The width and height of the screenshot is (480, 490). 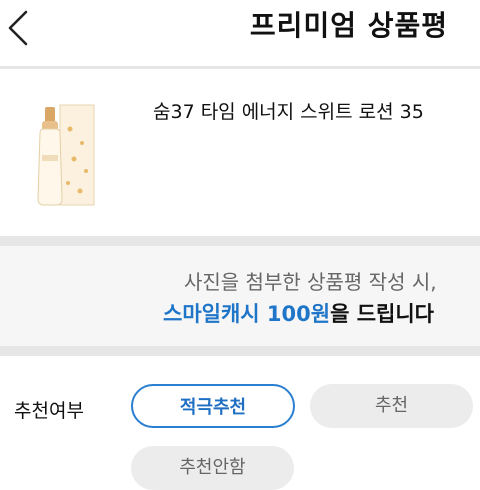 What do you see at coordinates (240, 29) in the screenshot?
I see `header: 프리미엄 상품평` at bounding box center [240, 29].